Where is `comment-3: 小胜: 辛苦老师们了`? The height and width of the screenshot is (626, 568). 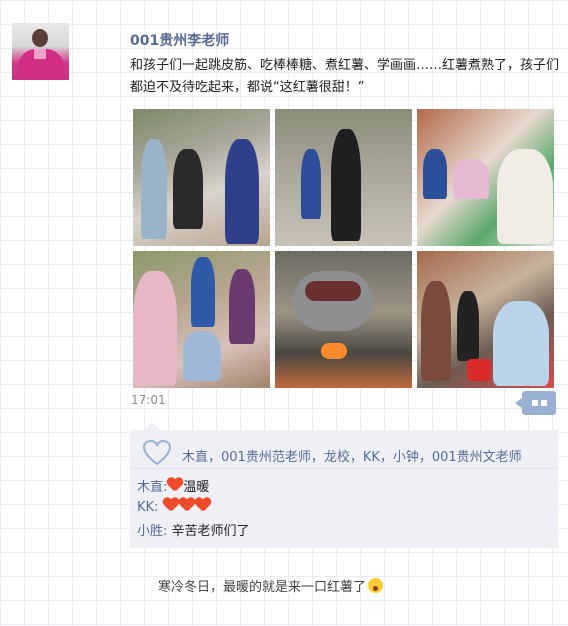 comment-3: 小胜: 辛苦老师们了 is located at coordinates (193, 529).